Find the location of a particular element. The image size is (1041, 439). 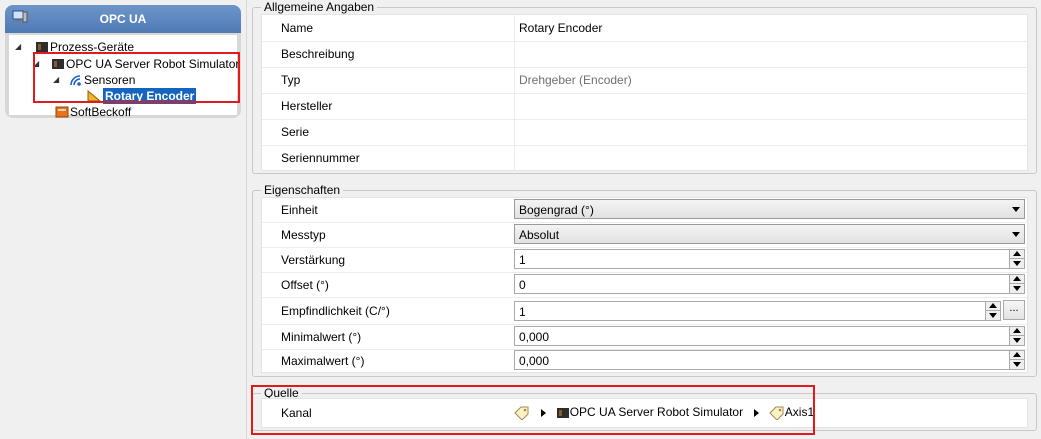

numeric-value: 0 is located at coordinates (522, 285).